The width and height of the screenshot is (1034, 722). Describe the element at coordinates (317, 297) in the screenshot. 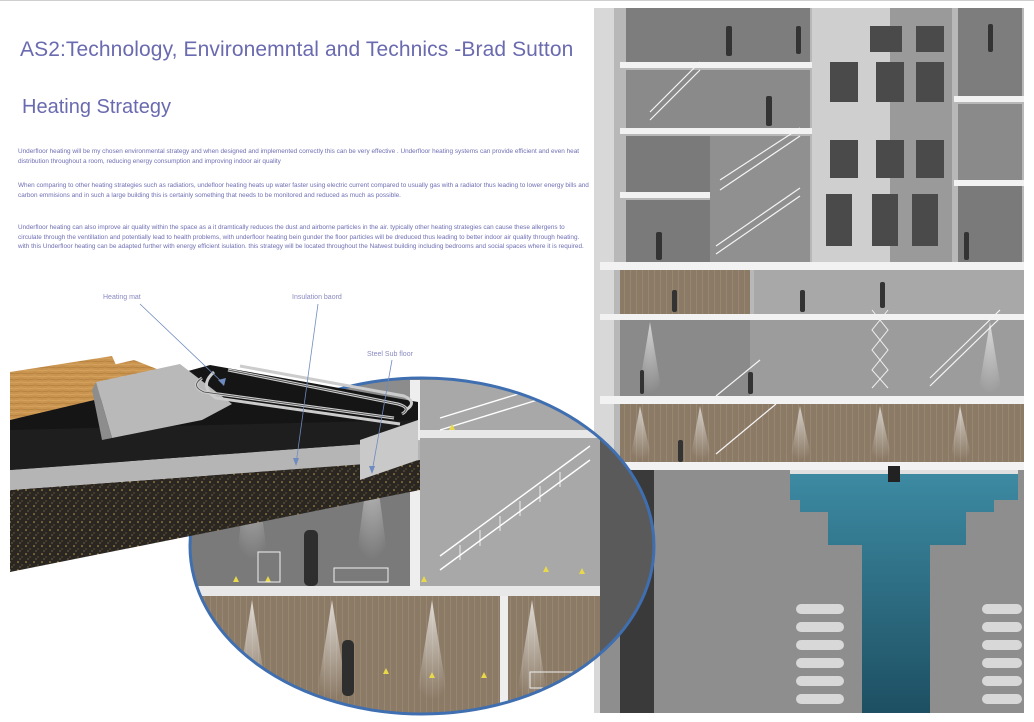

I see `callout-insulation-board: Insulation baord` at that location.